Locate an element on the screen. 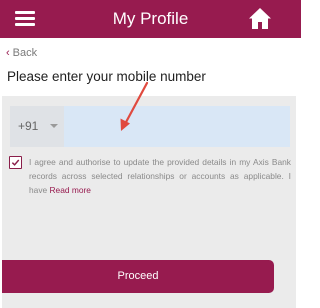  read-more-link: Read more is located at coordinates (70, 190).